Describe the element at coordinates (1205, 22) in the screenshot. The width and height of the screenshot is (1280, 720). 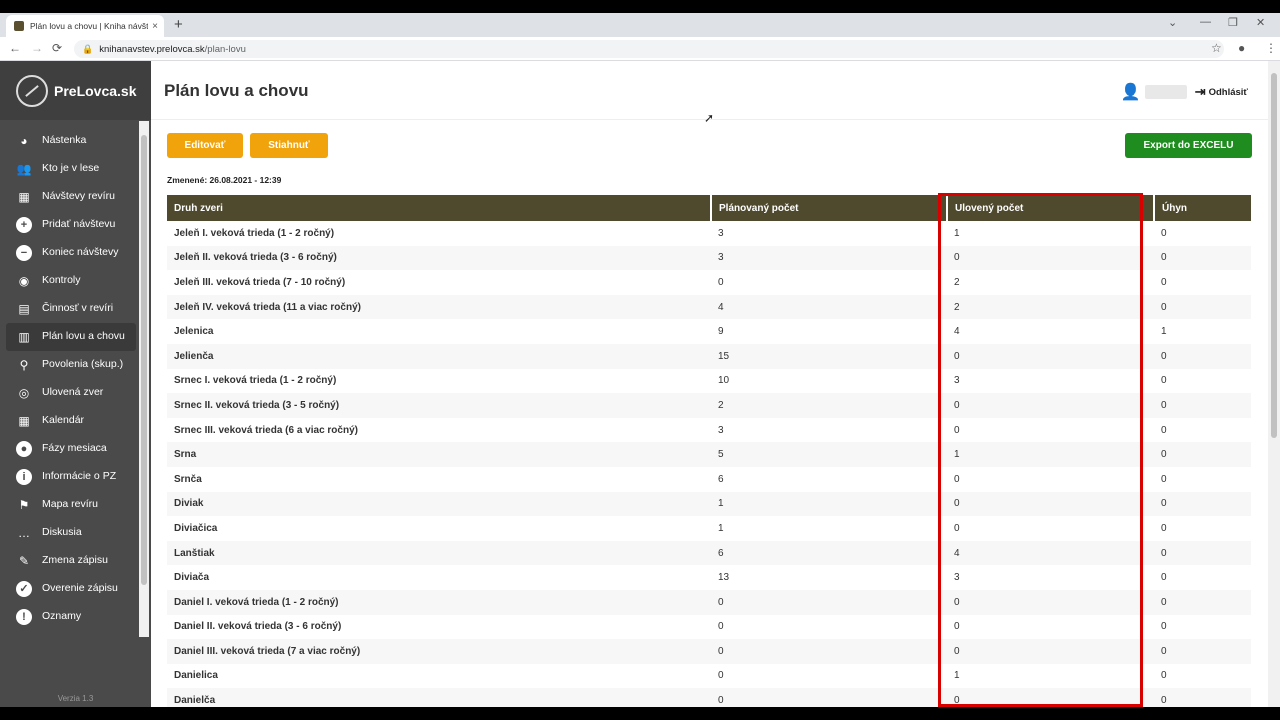
I see `minimize-button: —` at that location.